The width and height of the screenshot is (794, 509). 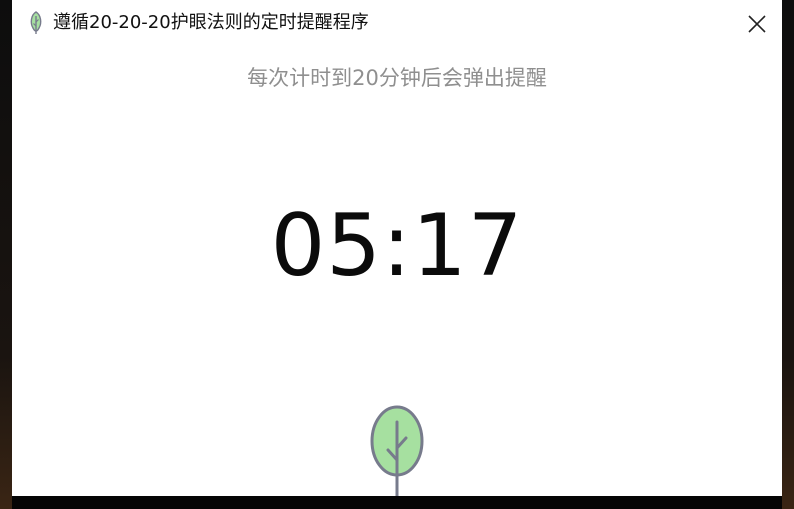 What do you see at coordinates (397, 450) in the screenshot?
I see `tree-icon` at bounding box center [397, 450].